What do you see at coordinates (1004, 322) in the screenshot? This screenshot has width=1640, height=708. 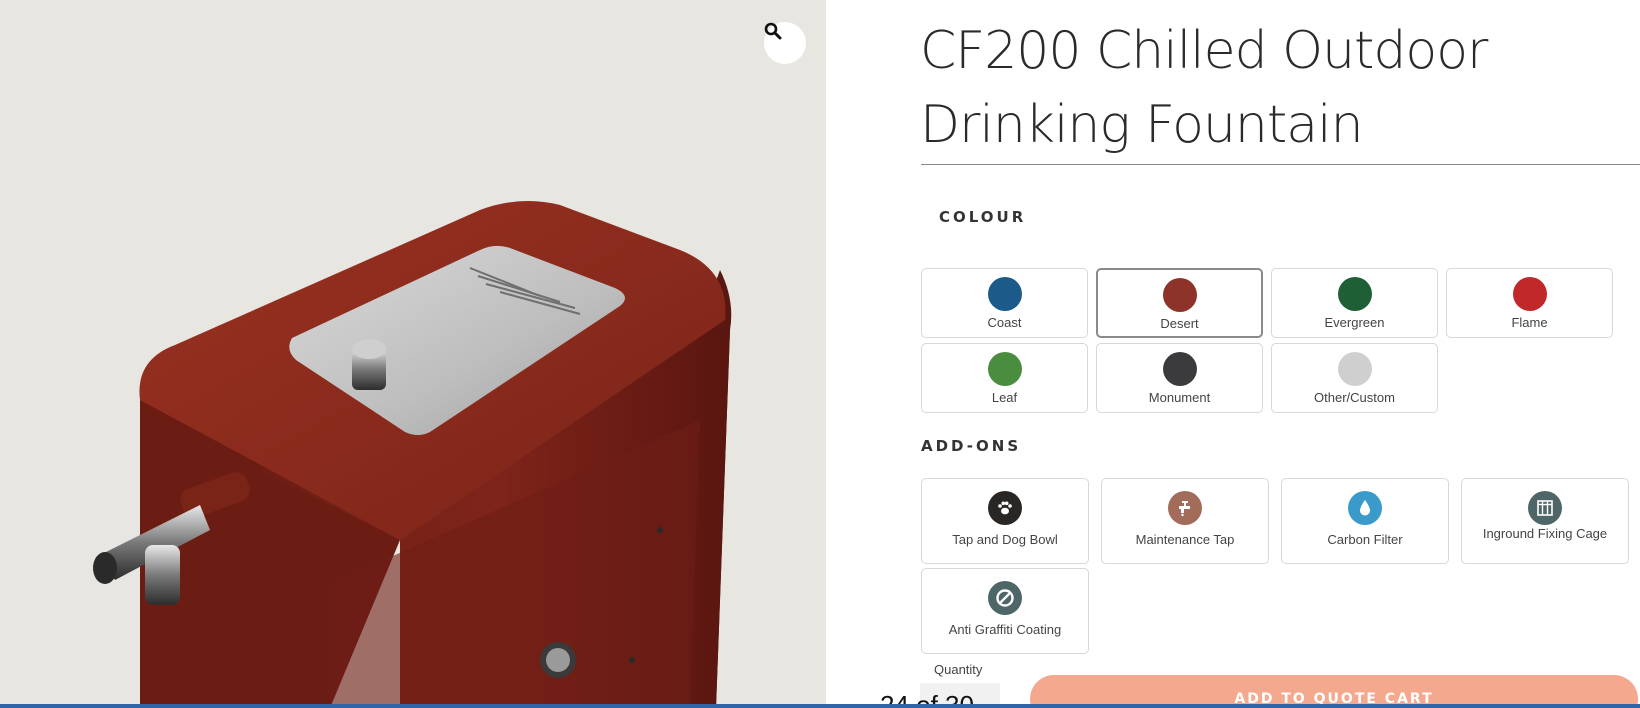 I see `colour-option-label: Coast` at bounding box center [1004, 322].